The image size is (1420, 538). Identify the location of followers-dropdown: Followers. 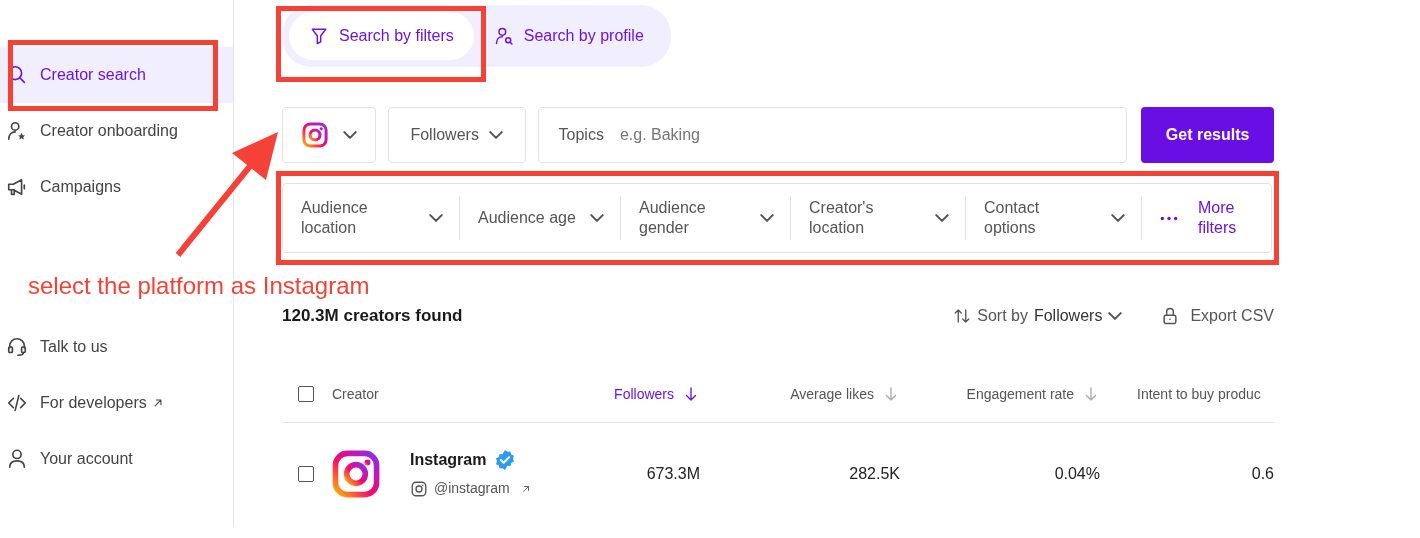
(456, 135).